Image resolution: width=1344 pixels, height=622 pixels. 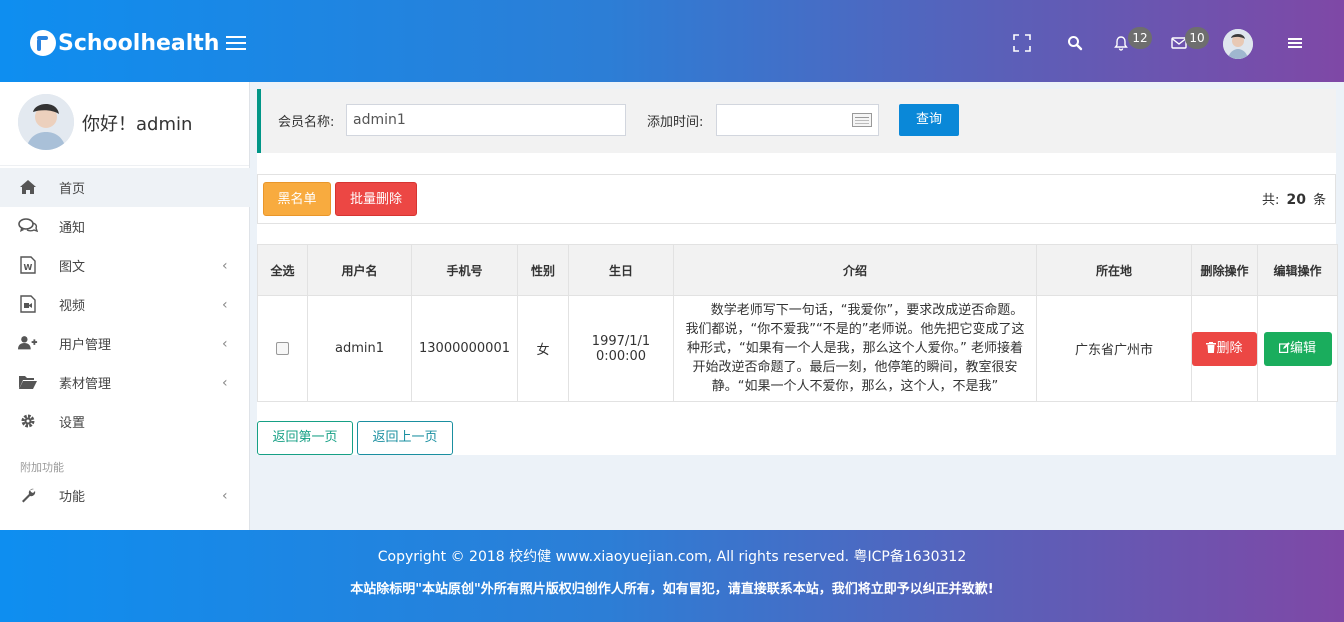 What do you see at coordinates (72, 497) in the screenshot?
I see `sidebar-item-label: 功能` at bounding box center [72, 497].